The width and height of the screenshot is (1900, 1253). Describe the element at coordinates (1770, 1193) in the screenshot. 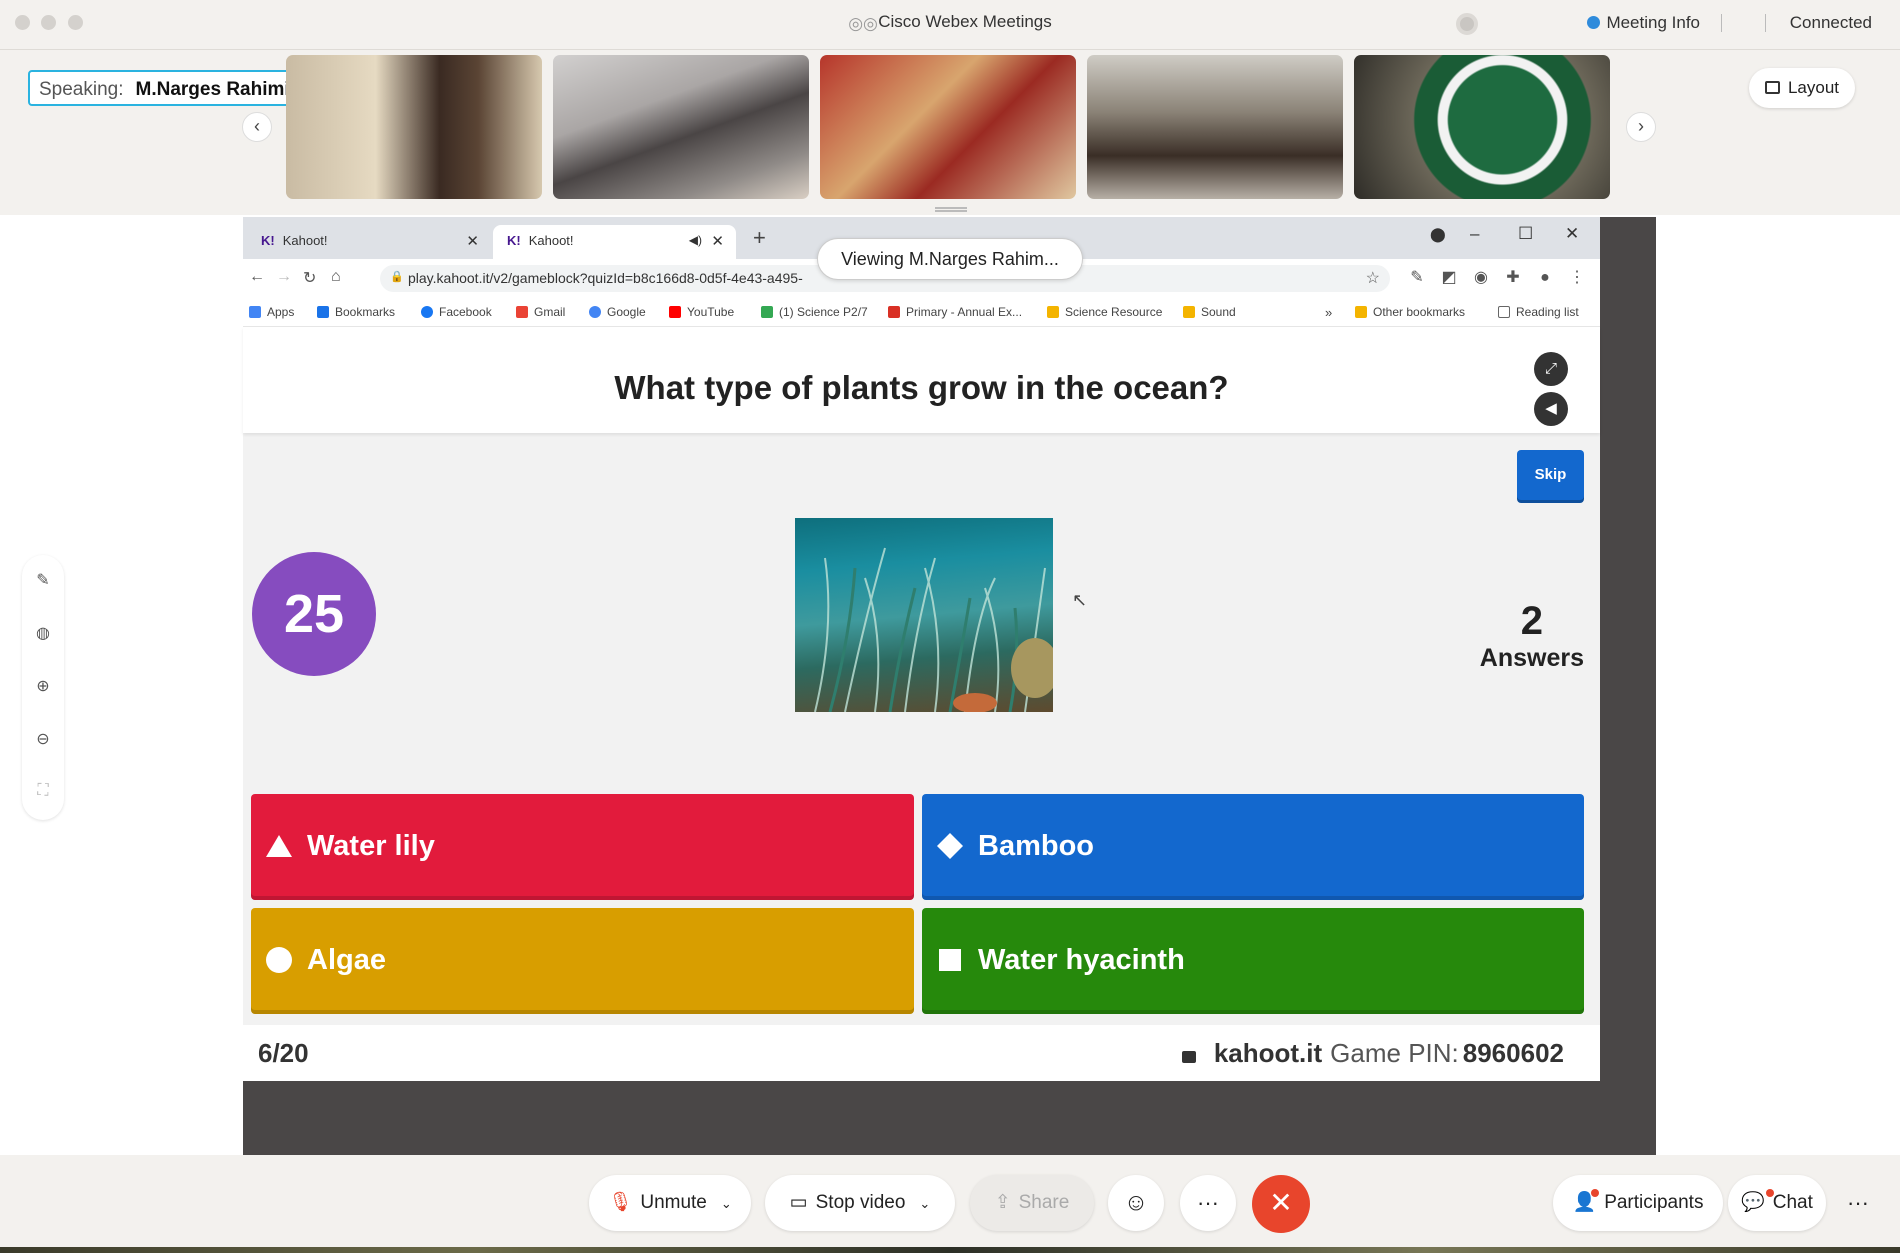

I see `notification-badge` at that location.